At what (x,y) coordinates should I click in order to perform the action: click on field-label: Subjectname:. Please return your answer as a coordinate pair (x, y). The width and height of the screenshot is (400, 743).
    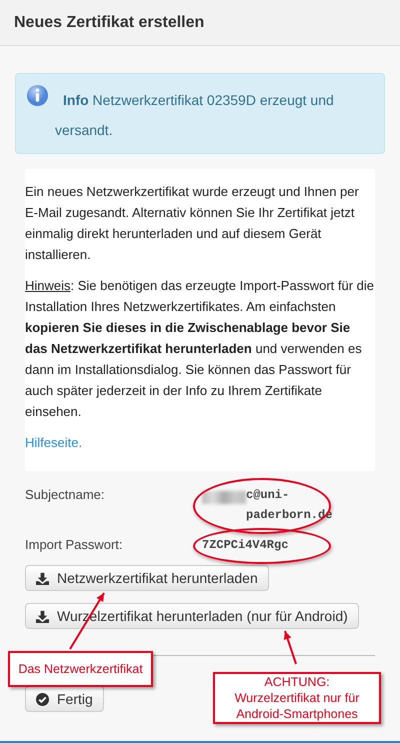
    Looking at the image, I should click on (65, 495).